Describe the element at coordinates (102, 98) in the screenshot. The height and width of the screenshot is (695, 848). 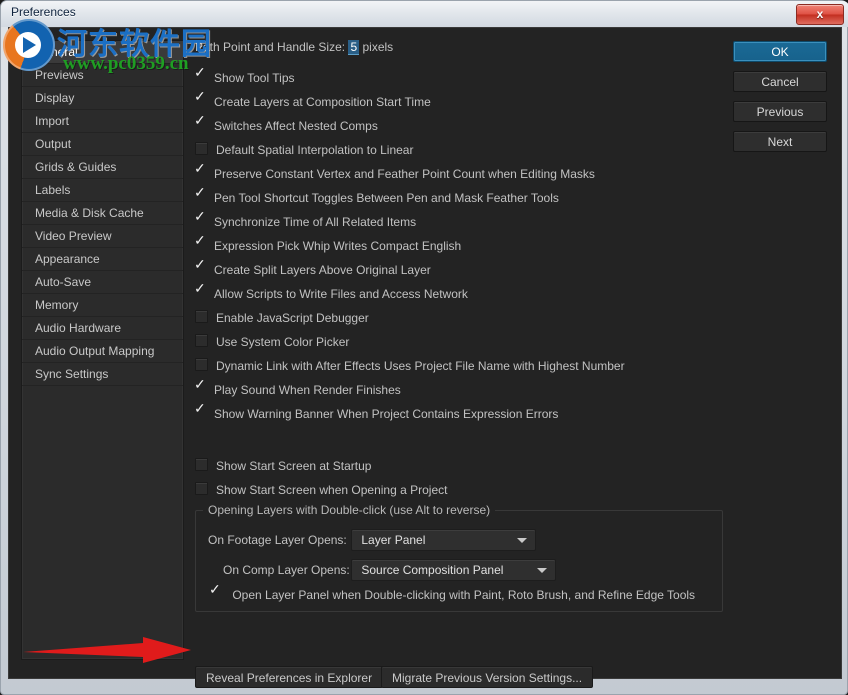
I see `sidebar-item-display: Display` at that location.